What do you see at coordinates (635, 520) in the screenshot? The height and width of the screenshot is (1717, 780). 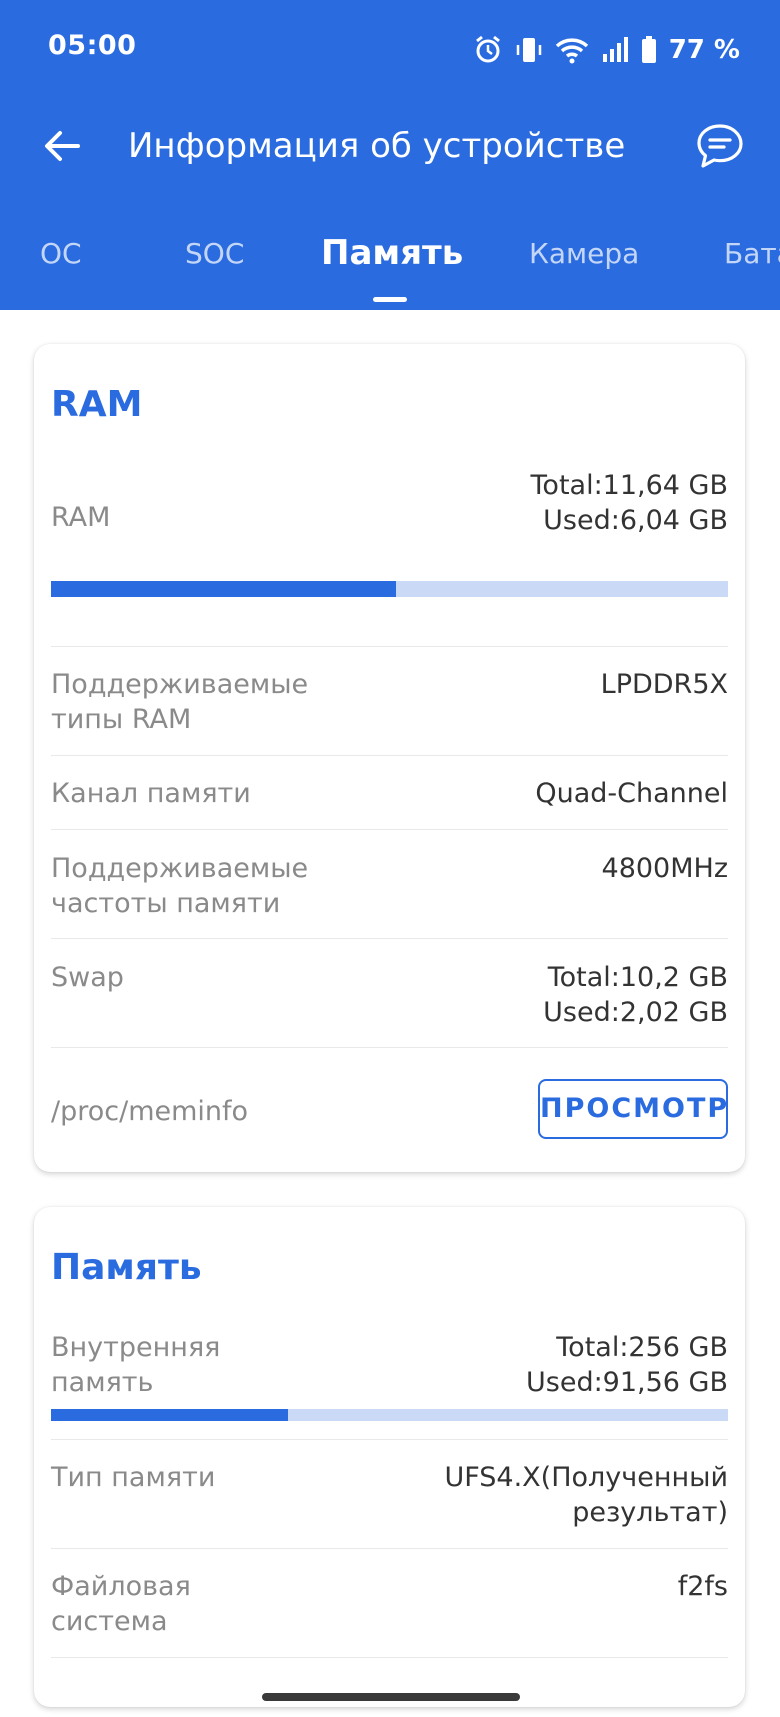 I see `ram-used: Used:6,04 GB` at bounding box center [635, 520].